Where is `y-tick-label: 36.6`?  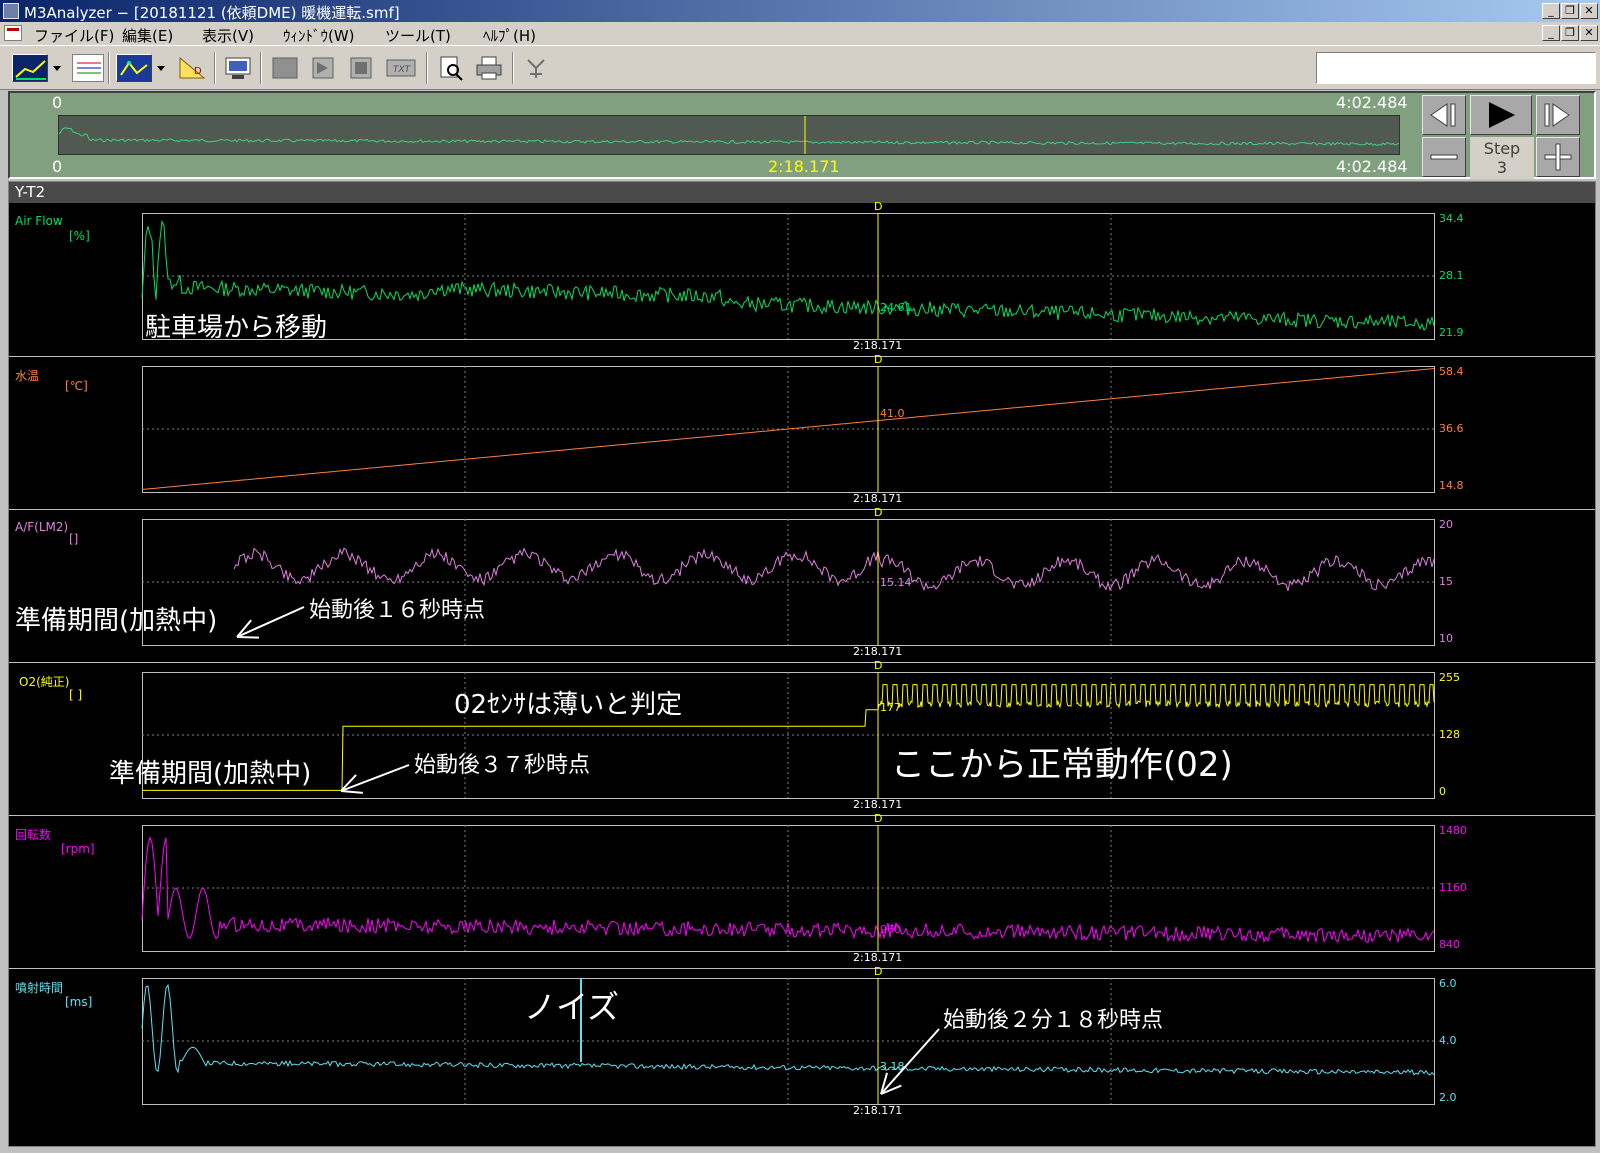 y-tick-label: 36.6 is located at coordinates (1451, 428).